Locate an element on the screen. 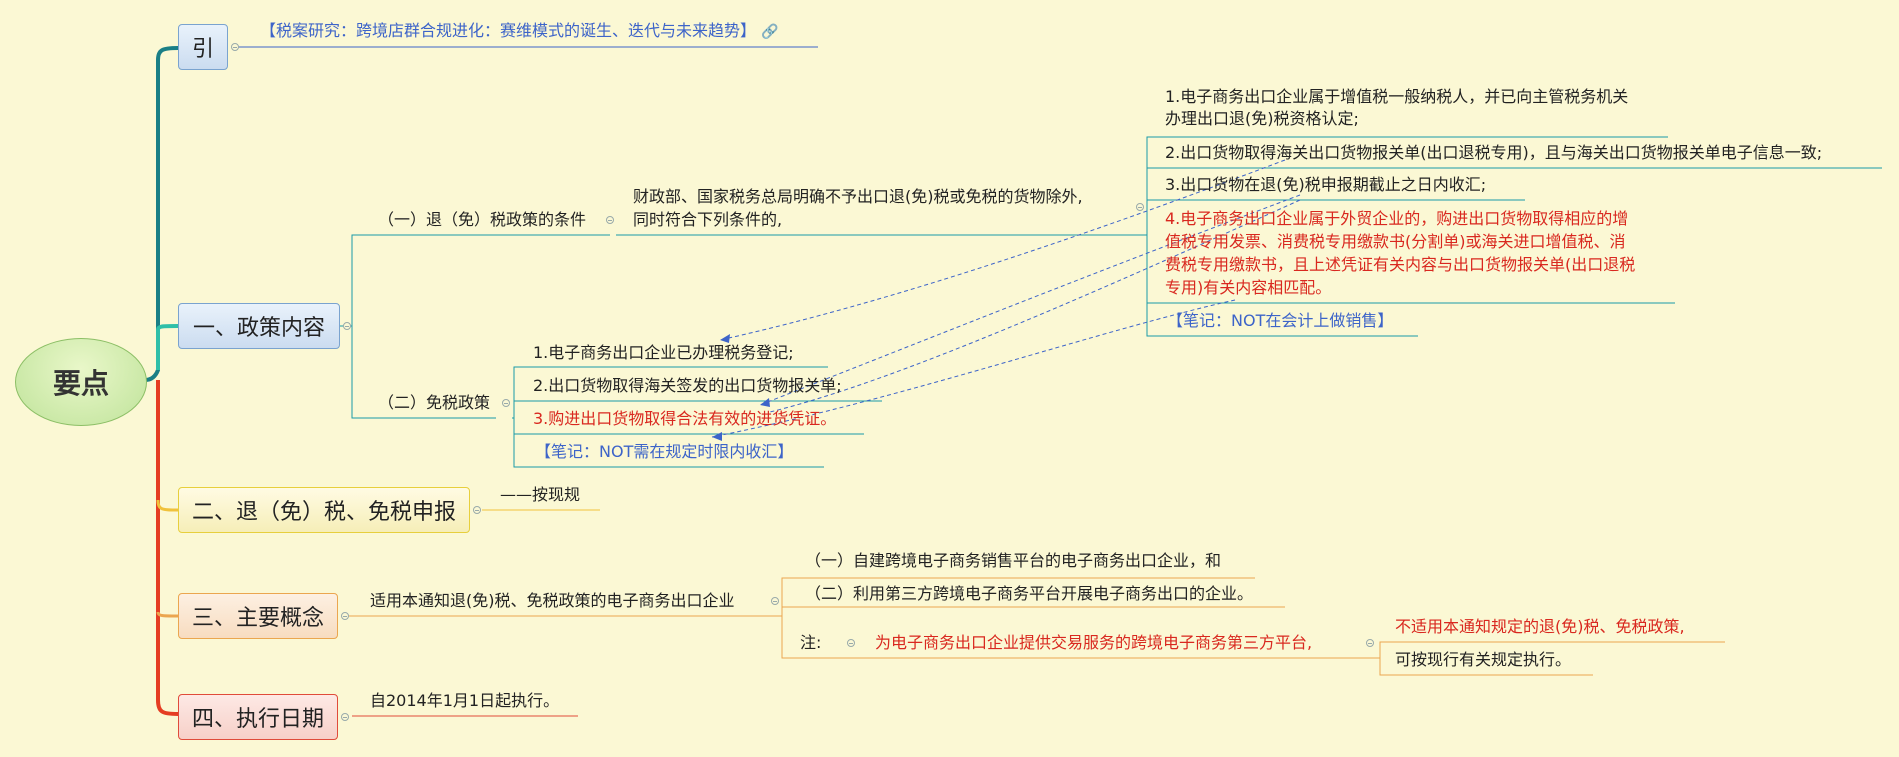  section3-note-text-collapse-toggle is located at coordinates (1370, 643).